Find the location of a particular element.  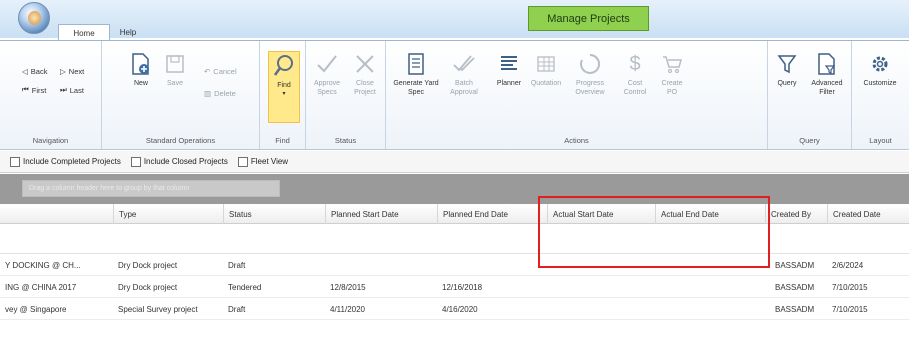

quotation-button: Quotation is located at coordinates (546, 69).